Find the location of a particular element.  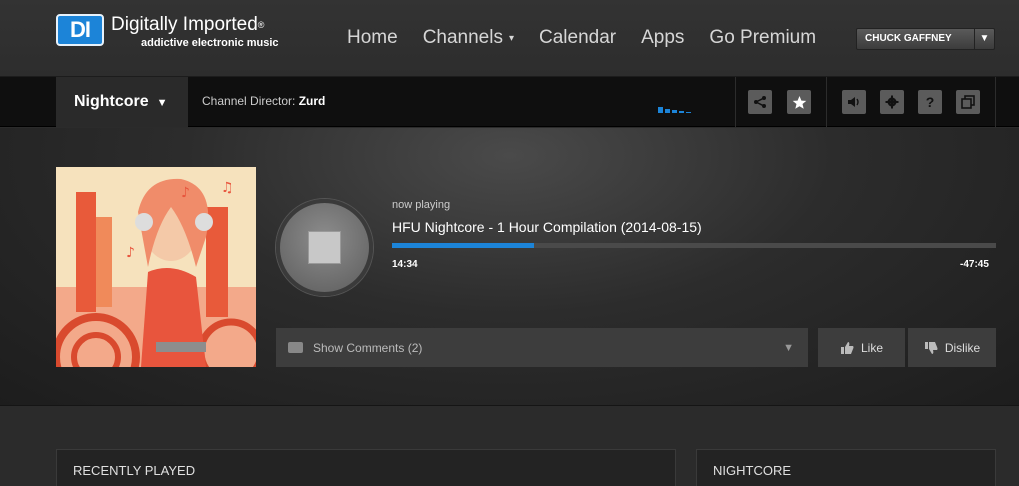

album-art: ♪ ♫ ♪ is located at coordinates (156, 267).